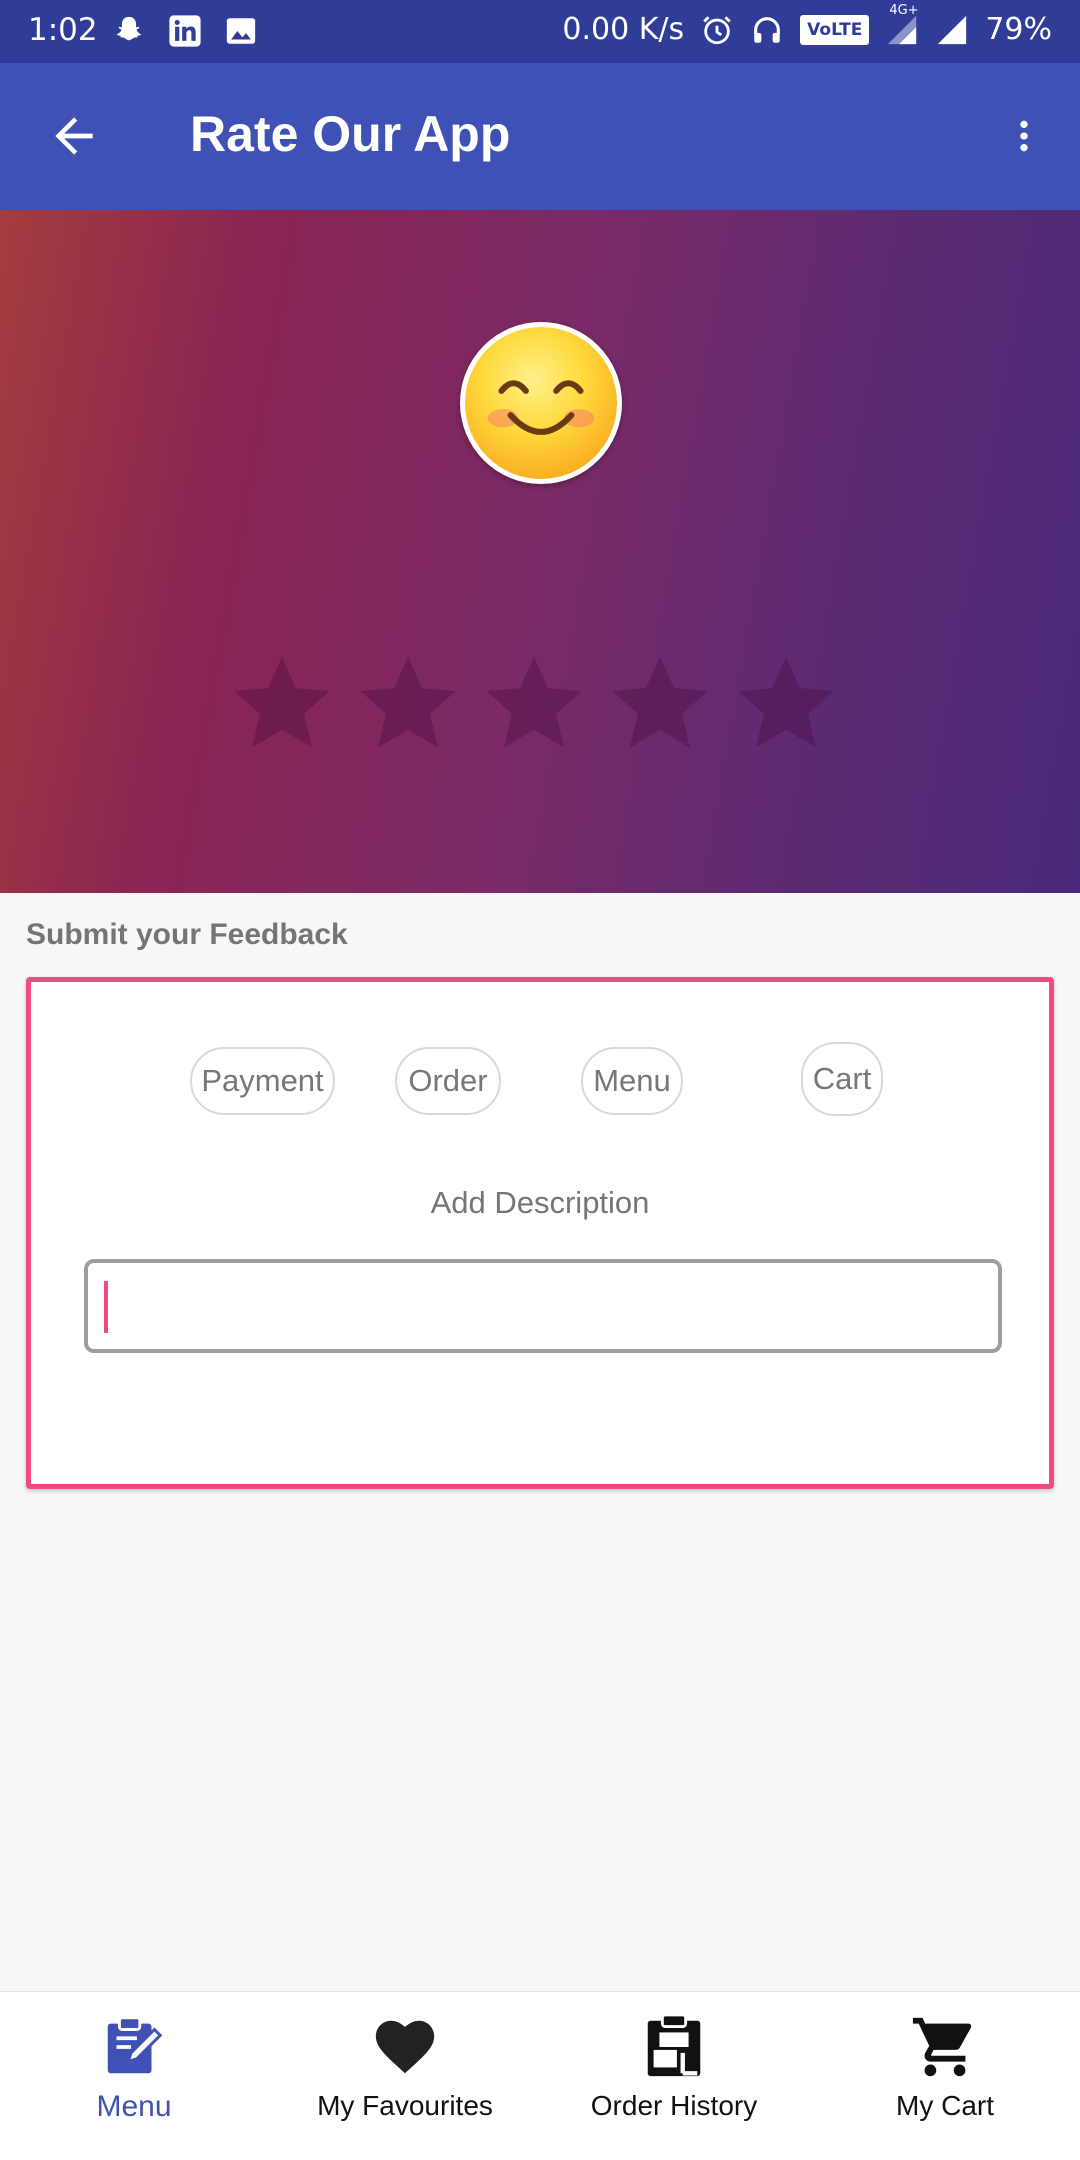 This screenshot has height=2160, width=1080. What do you see at coordinates (674, 2047) in the screenshot?
I see `order-history-icon` at bounding box center [674, 2047].